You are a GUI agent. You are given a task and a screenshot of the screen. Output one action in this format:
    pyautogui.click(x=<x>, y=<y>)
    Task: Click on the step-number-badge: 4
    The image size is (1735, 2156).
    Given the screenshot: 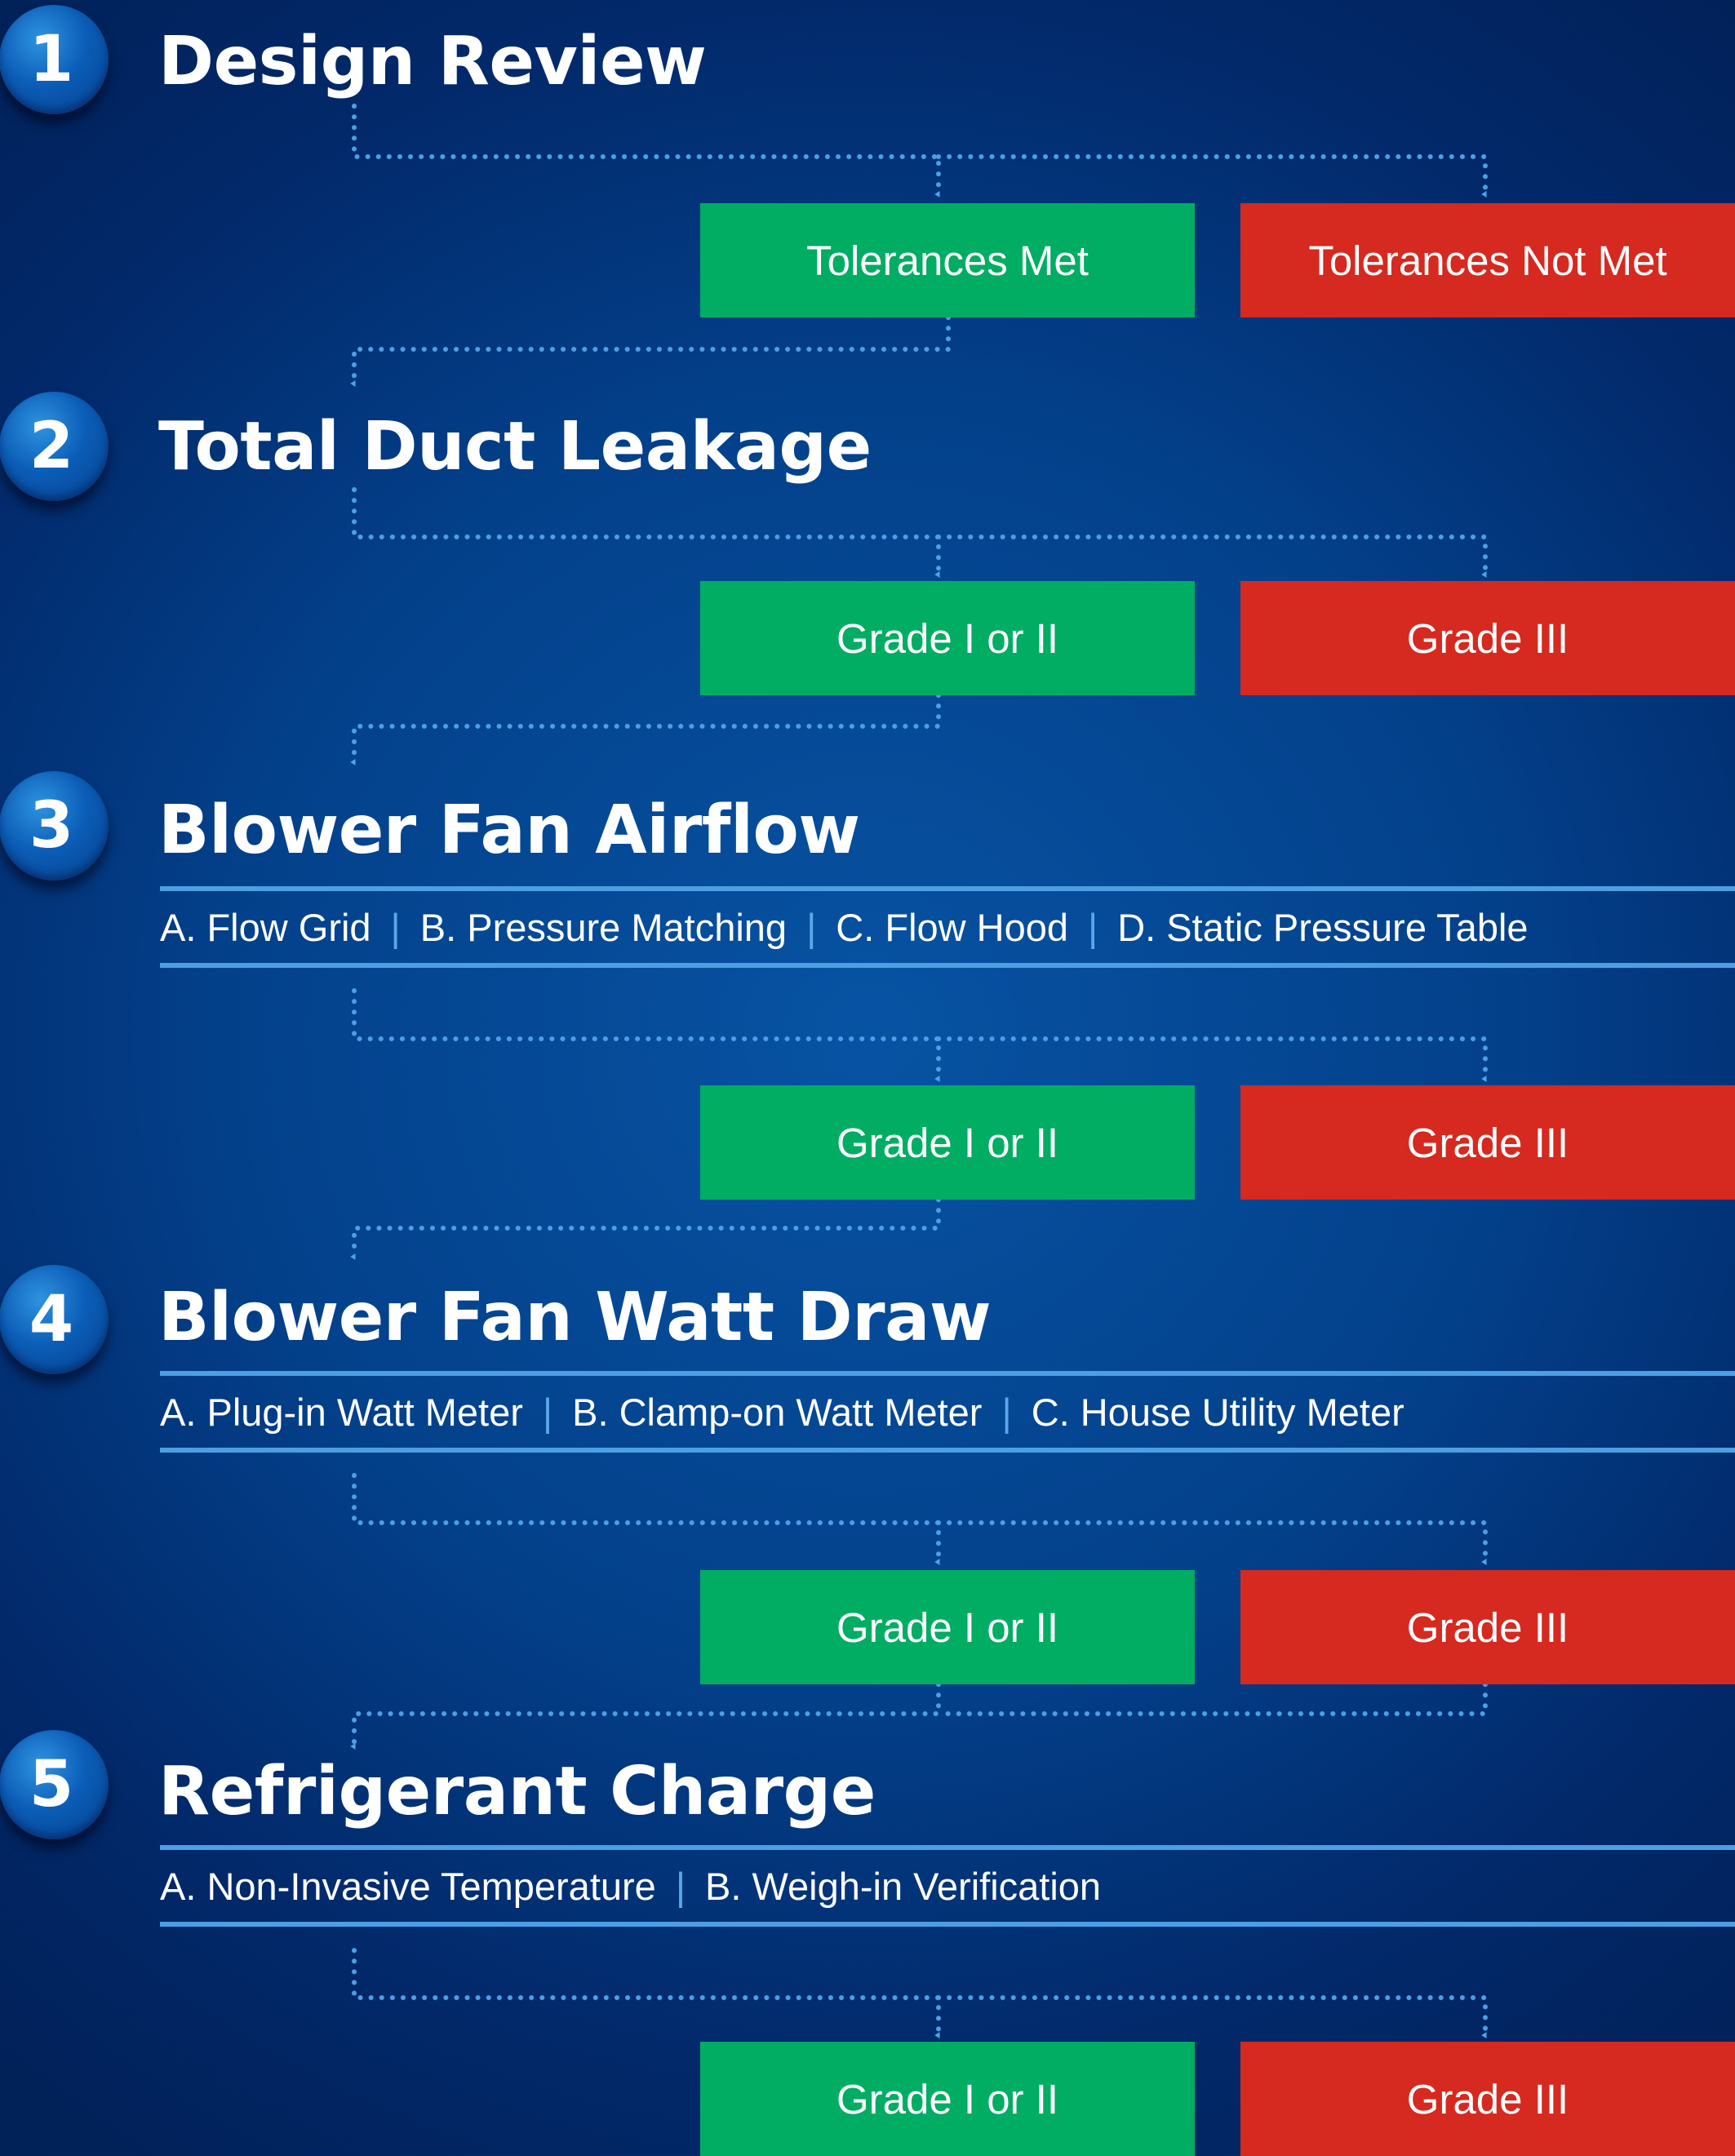 What is the action you would take?
    pyautogui.click(x=54, y=1319)
    